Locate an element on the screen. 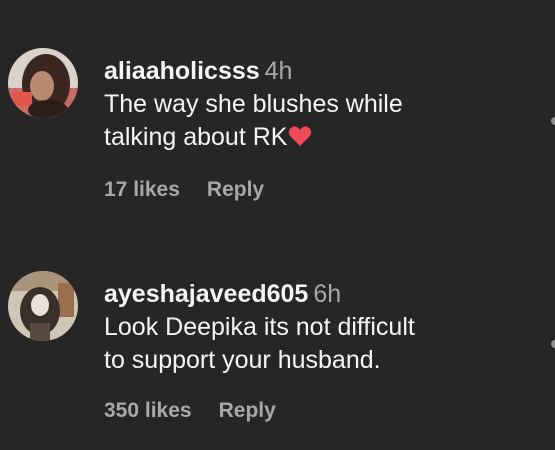 This screenshot has height=450, width=555. comment-text-line: Look Deepika its not difficult is located at coordinates (259, 327).